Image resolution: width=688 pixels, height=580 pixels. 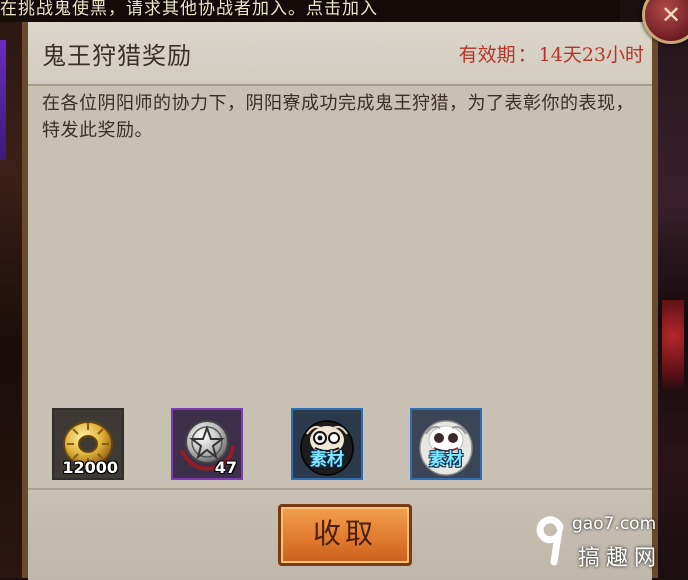 I want to click on watermark-logo-icon, so click(x=550, y=541).